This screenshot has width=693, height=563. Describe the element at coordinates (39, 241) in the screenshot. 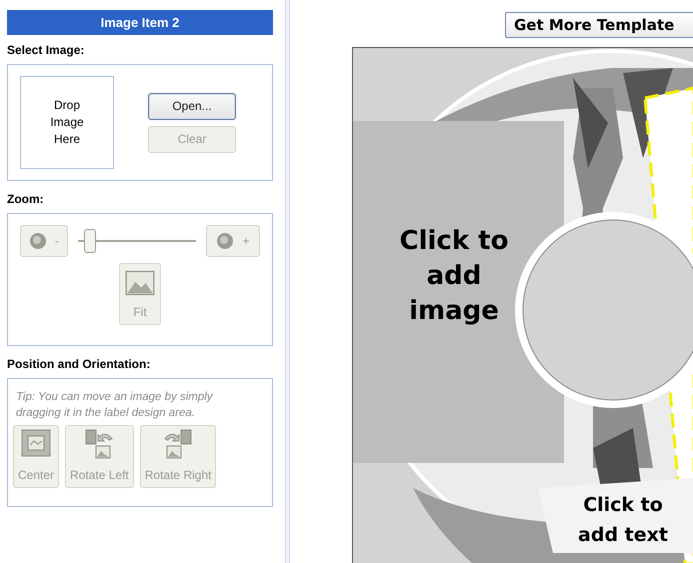

I see `magnifier-icon` at that location.